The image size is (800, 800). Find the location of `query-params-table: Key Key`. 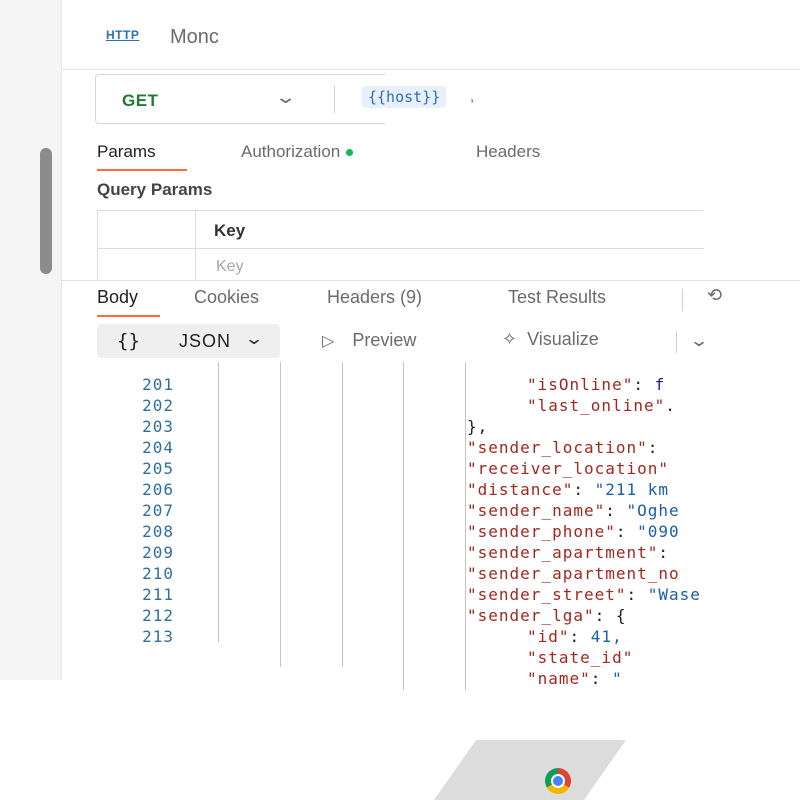

query-params-table: Key Key is located at coordinates (400, 245).